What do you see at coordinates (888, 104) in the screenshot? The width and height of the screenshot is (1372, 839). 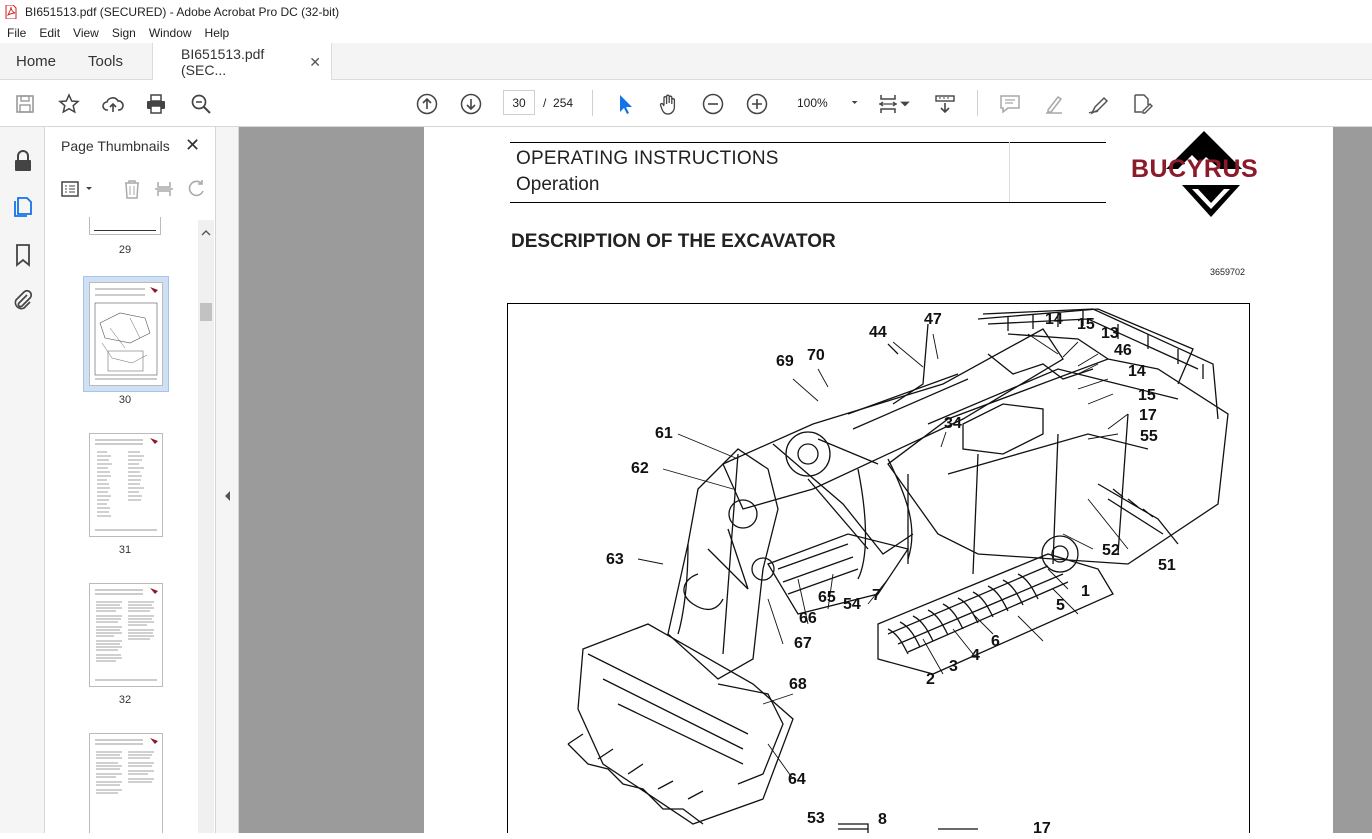 I see `page-fit-icon` at bounding box center [888, 104].